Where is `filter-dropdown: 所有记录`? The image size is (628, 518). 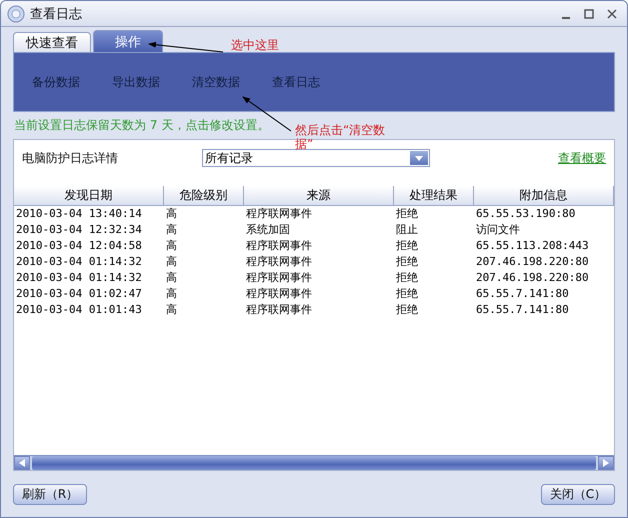
filter-dropdown: 所有记录 is located at coordinates (316, 158).